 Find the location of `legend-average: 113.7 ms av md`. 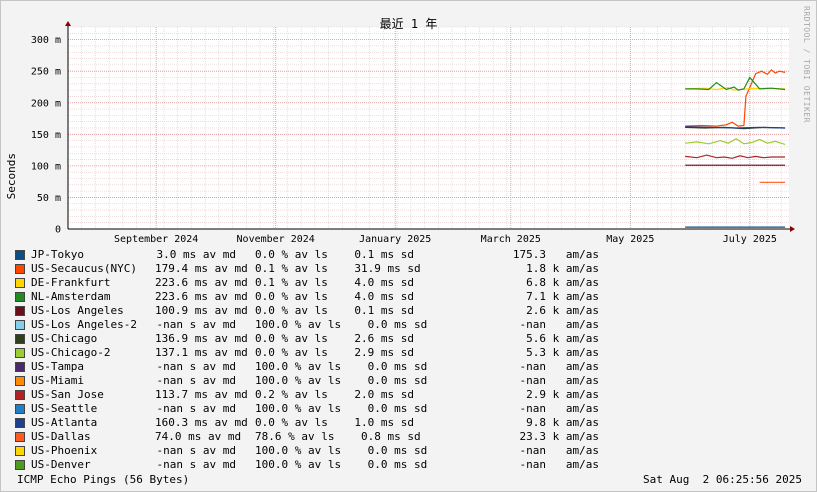

legend-average: 113.7 ms av md is located at coordinates (201, 394).